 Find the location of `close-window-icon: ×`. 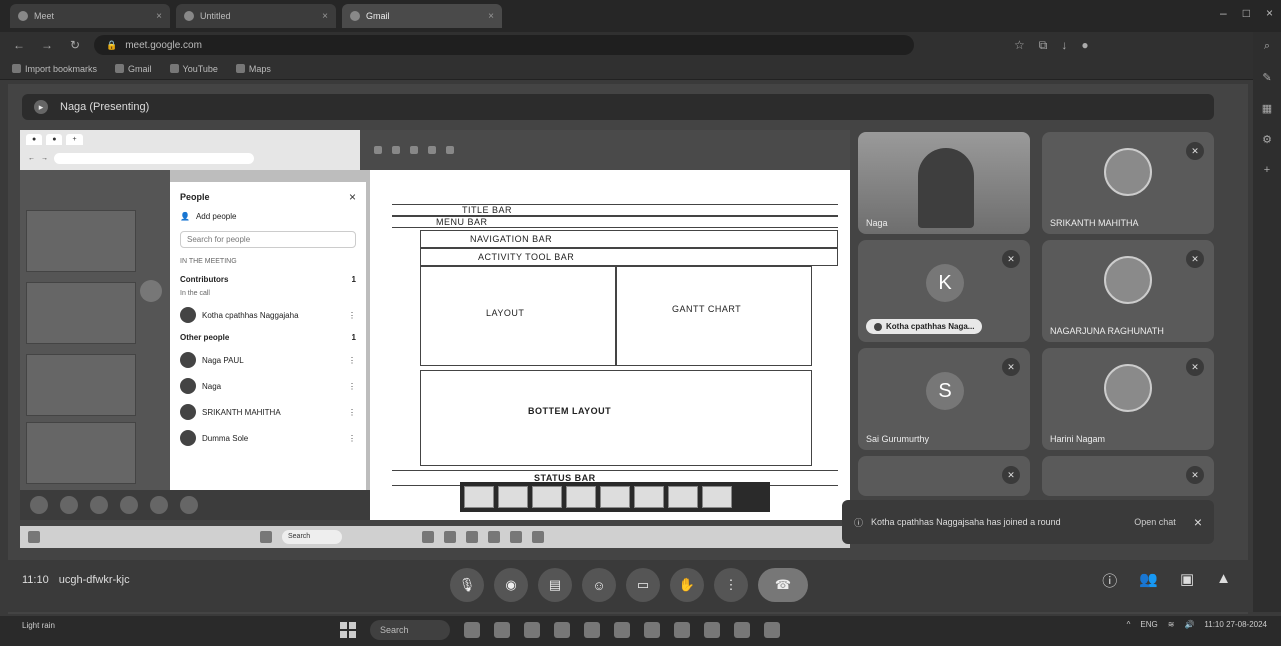

close-window-icon: × is located at coordinates (1269, 13).